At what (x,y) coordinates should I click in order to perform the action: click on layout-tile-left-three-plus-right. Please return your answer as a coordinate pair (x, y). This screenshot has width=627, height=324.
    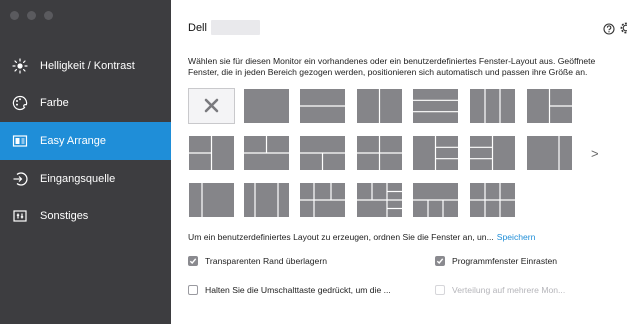
    Looking at the image, I should click on (492, 153).